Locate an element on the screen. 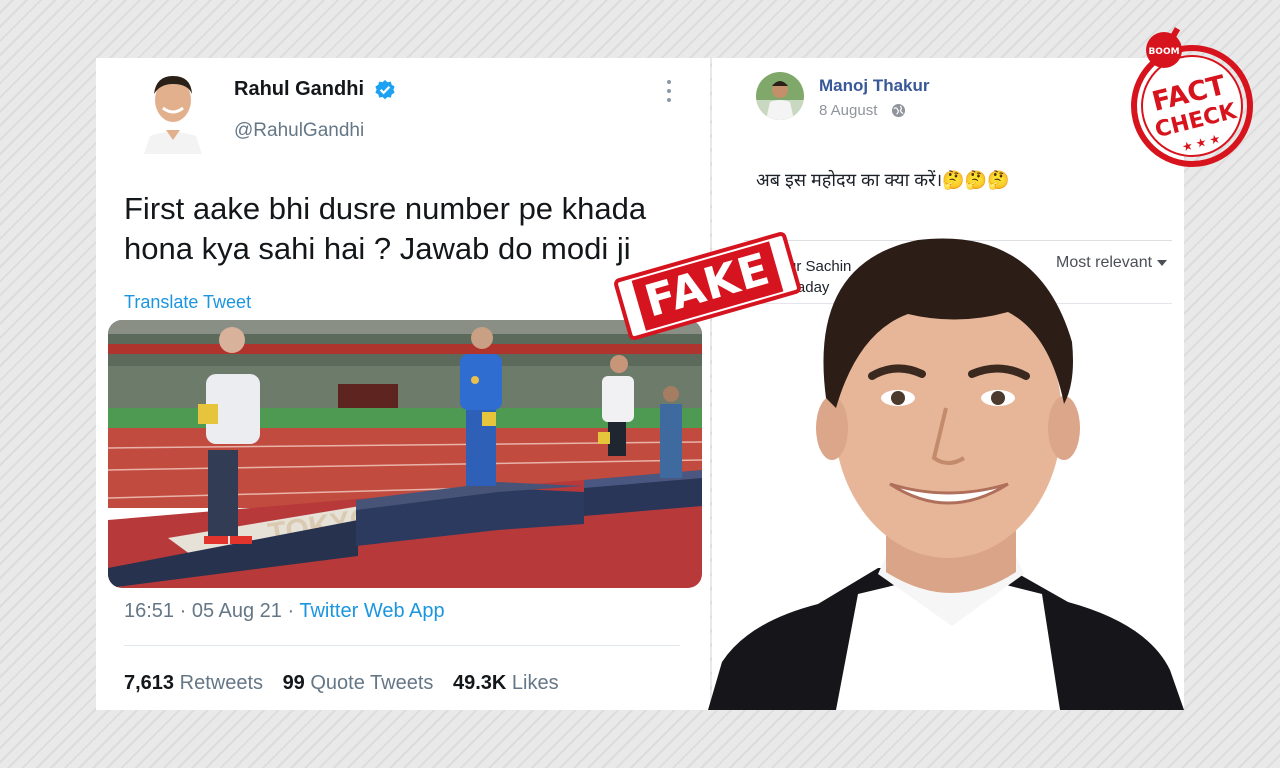 The height and width of the screenshot is (768, 1280). globe-icon is located at coordinates (898, 110).